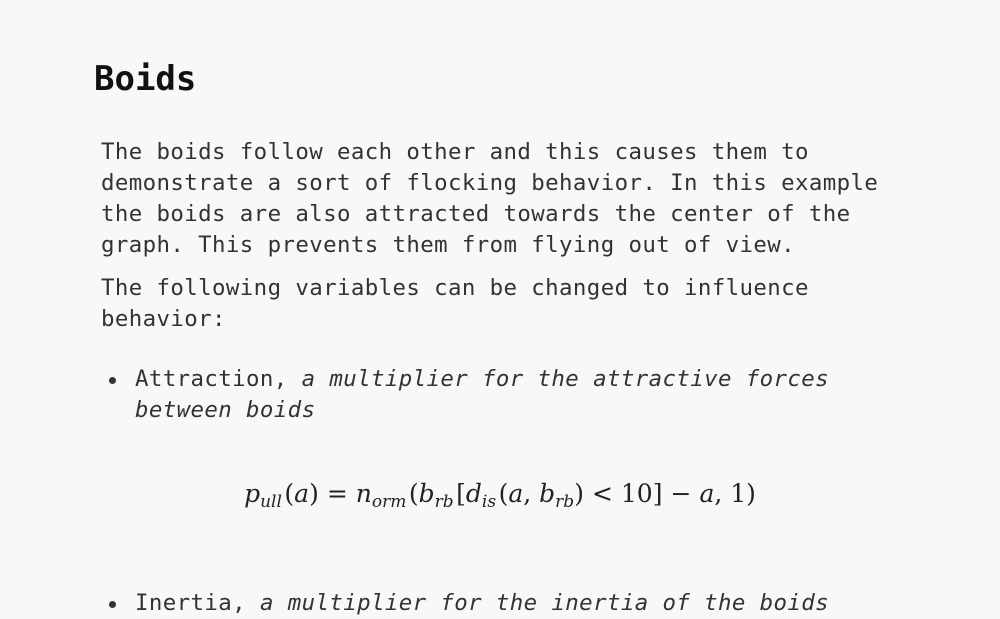  Describe the element at coordinates (211, 379) in the screenshot. I see `variable-name: Attraction,` at that location.